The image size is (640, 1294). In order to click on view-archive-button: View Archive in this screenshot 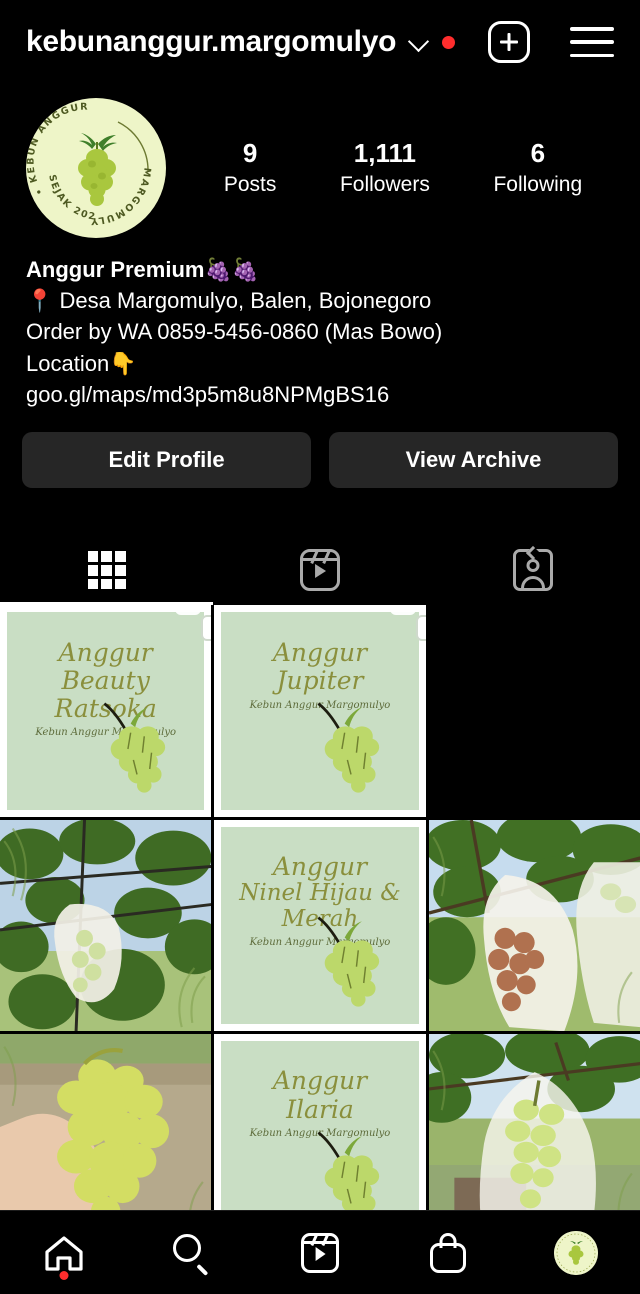, I will do `click(473, 460)`.